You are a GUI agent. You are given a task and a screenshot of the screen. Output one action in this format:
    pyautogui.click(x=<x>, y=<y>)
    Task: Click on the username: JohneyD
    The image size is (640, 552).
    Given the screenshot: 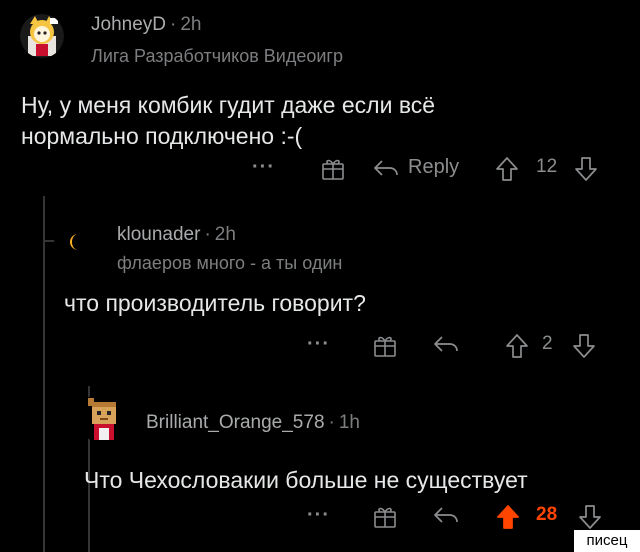 What is the action you would take?
    pyautogui.click(x=128, y=24)
    